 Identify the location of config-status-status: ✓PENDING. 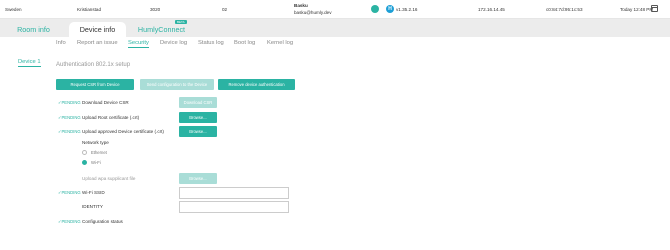
(69, 221).